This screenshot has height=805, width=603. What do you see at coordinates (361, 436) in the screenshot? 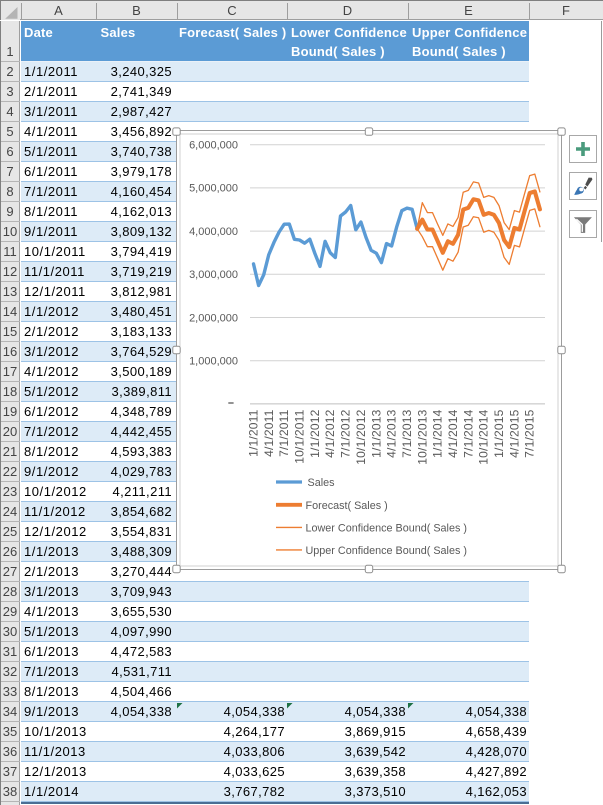
I see `svg-text: 10/1/2012` at bounding box center [361, 436].